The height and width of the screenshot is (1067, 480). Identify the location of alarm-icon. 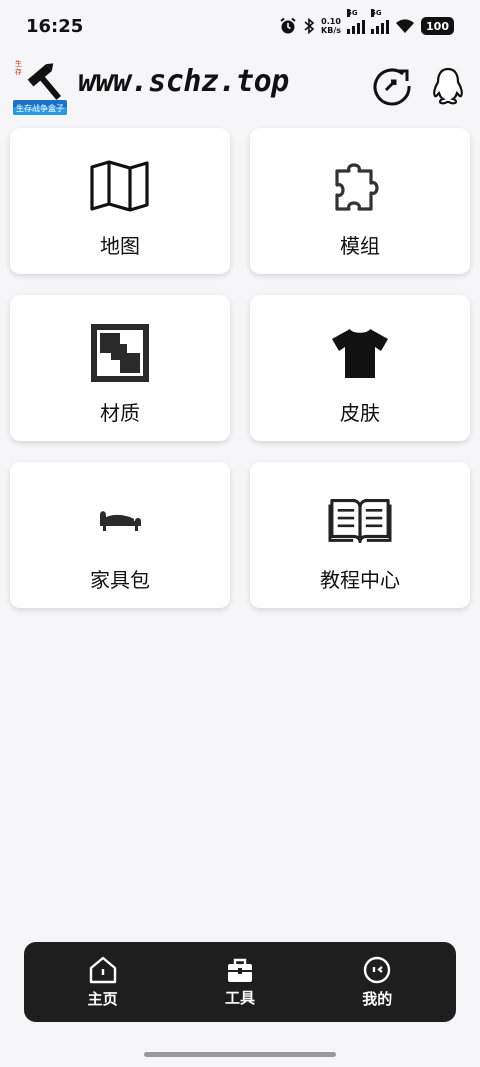
(288, 25).